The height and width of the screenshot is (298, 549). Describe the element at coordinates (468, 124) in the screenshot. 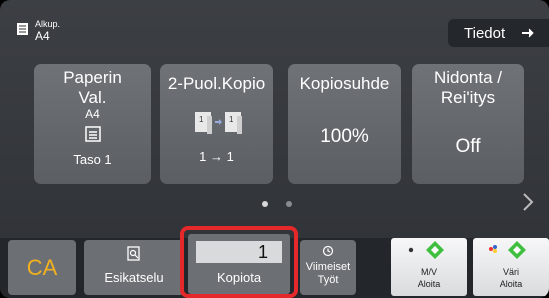

I see `staple-punch-tile: Nidonta / Rei'itys Off` at that location.